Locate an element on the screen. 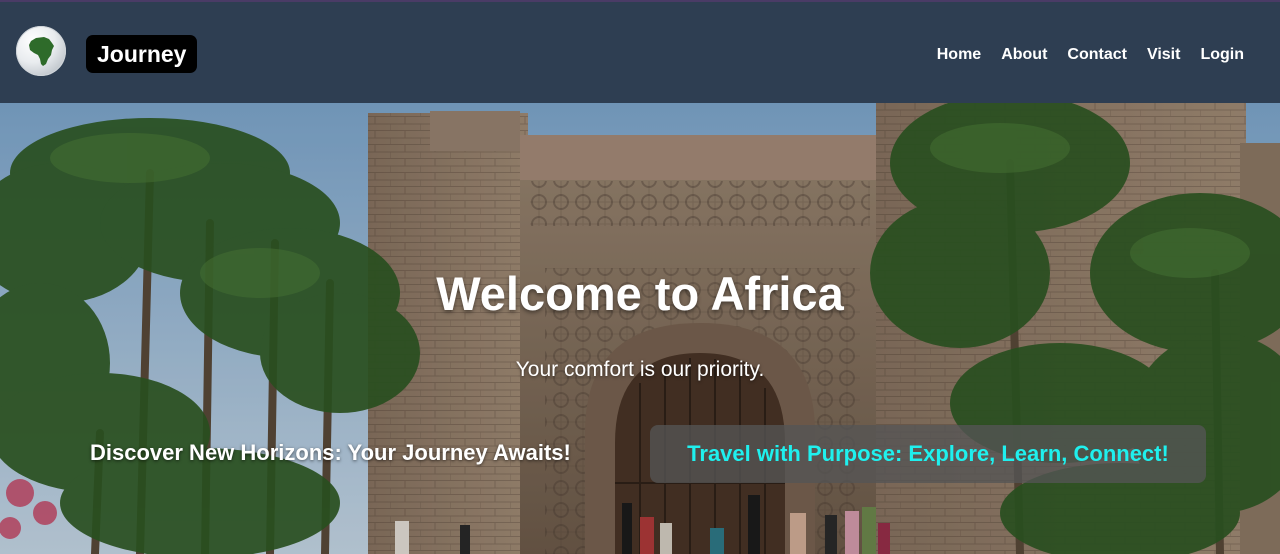  nav-about-link: About is located at coordinates (1024, 55).